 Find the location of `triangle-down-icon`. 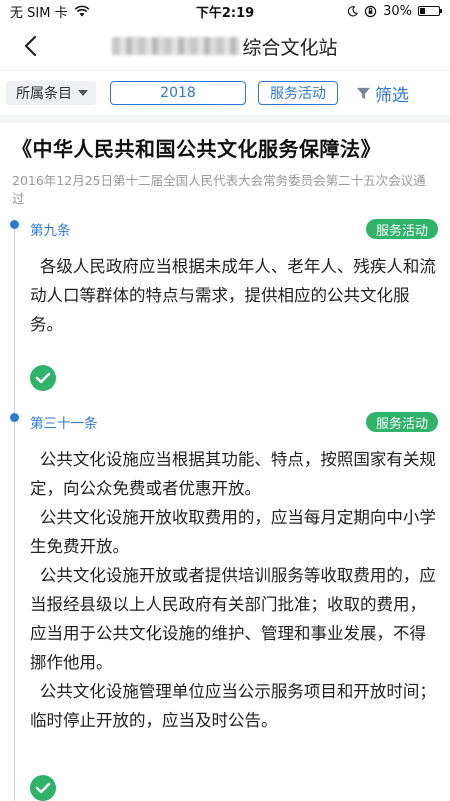

triangle-down-icon is located at coordinates (83, 93).